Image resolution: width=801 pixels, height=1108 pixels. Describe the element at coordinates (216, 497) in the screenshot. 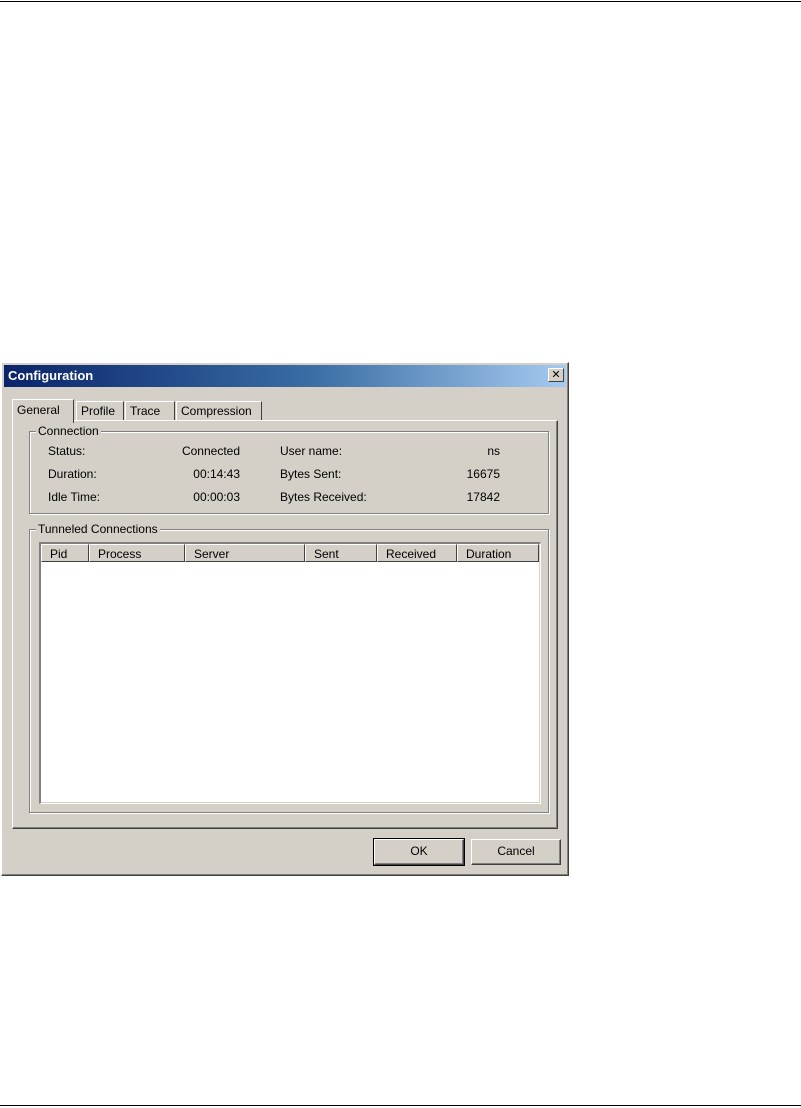

I see `idle-time-value: 00:00:03` at that location.